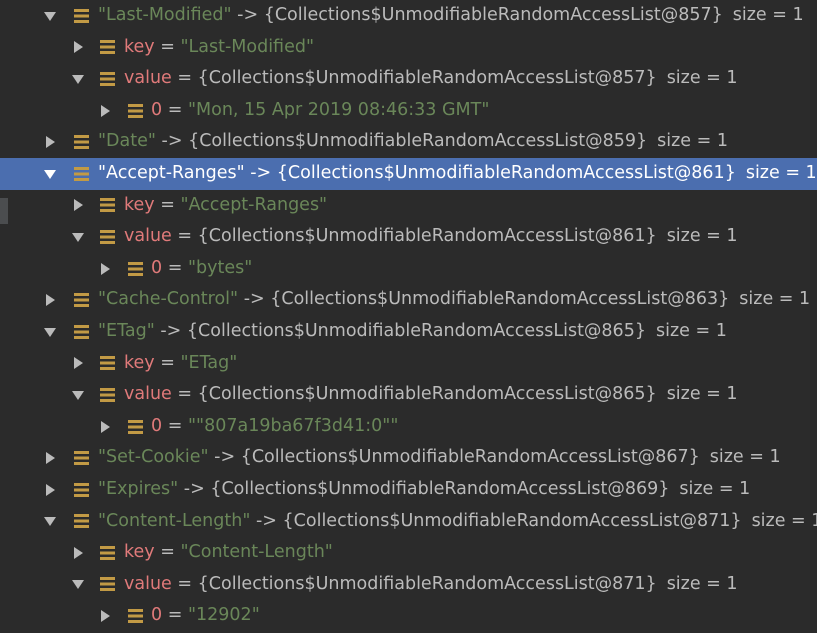 The width and height of the screenshot is (817, 633). What do you see at coordinates (171, 172) in the screenshot?
I see `entry-key: "Accept-Ranges"` at bounding box center [171, 172].